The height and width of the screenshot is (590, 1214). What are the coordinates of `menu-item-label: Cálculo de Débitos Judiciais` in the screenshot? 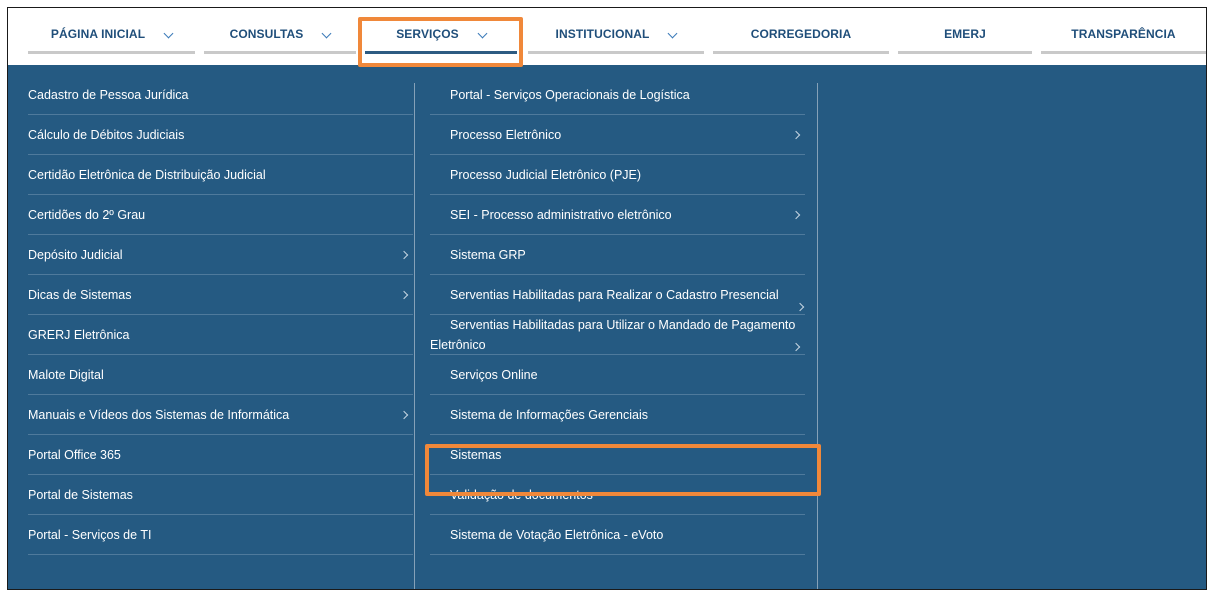 It's located at (106, 134).